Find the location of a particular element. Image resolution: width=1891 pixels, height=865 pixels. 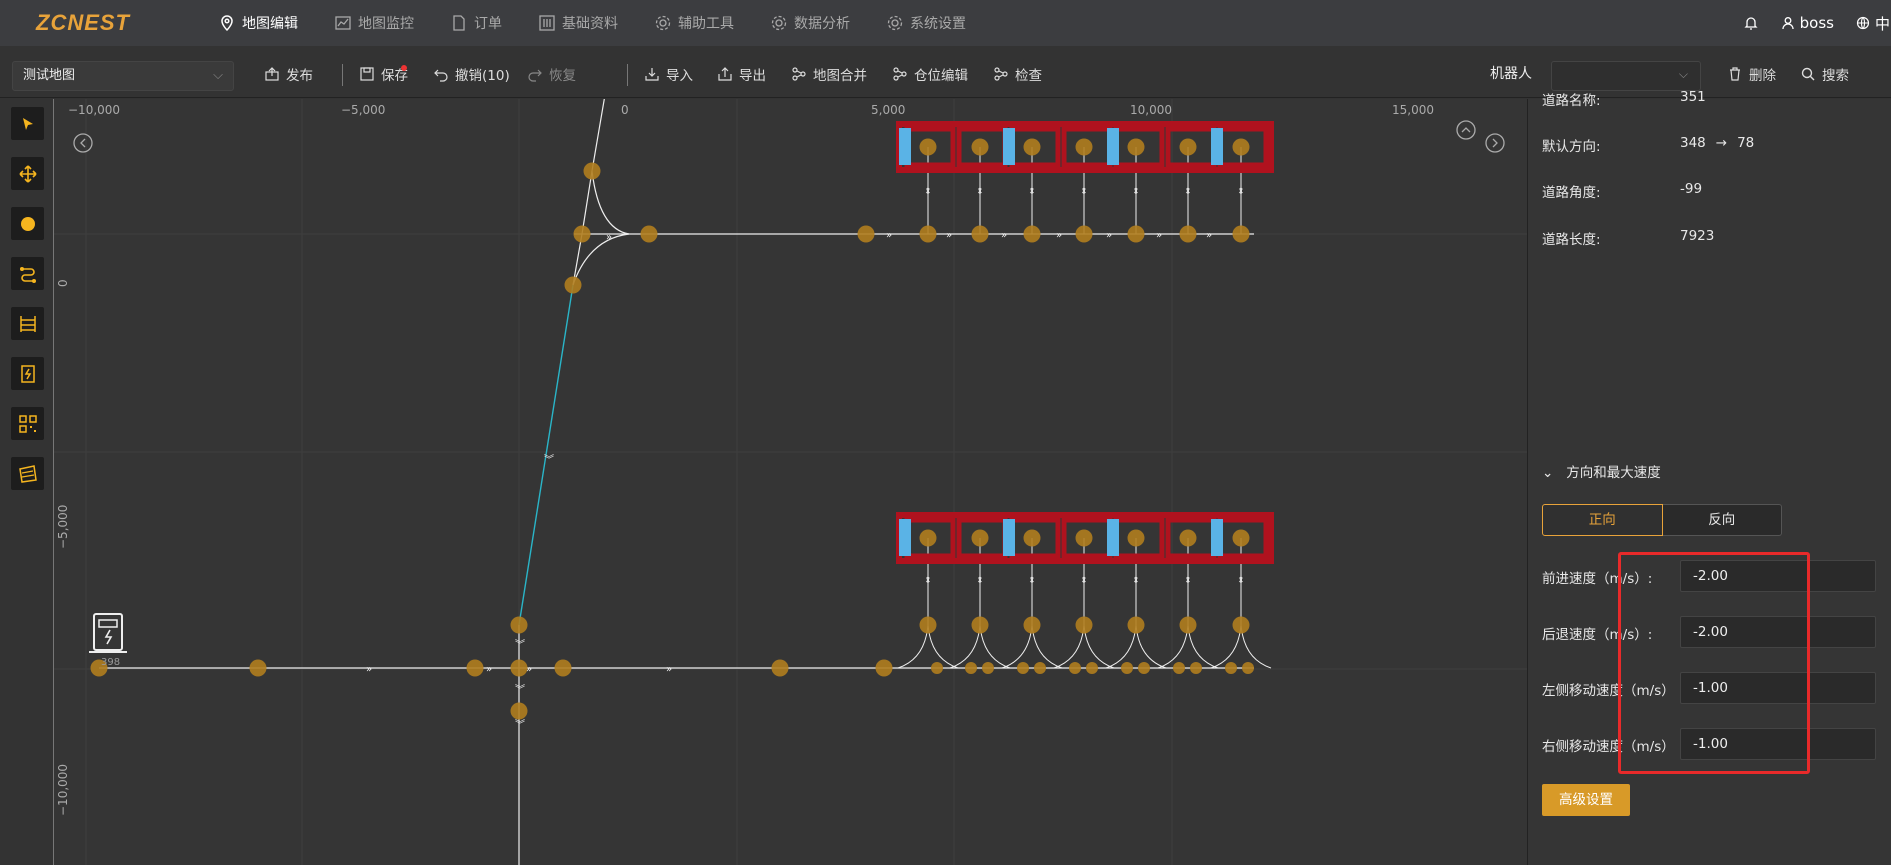

advanced-settings-button: 高级设置 is located at coordinates (1586, 800).